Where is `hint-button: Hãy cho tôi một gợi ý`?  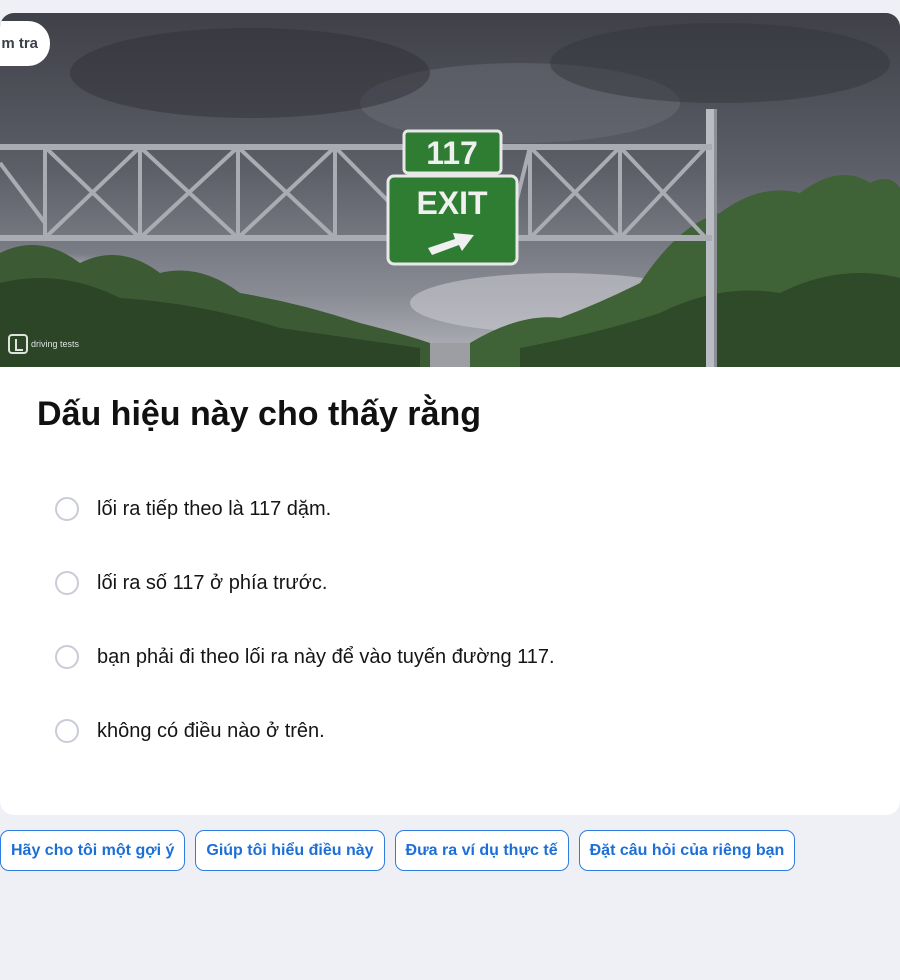
hint-button: Hãy cho tôi một gợi ý is located at coordinates (93, 850).